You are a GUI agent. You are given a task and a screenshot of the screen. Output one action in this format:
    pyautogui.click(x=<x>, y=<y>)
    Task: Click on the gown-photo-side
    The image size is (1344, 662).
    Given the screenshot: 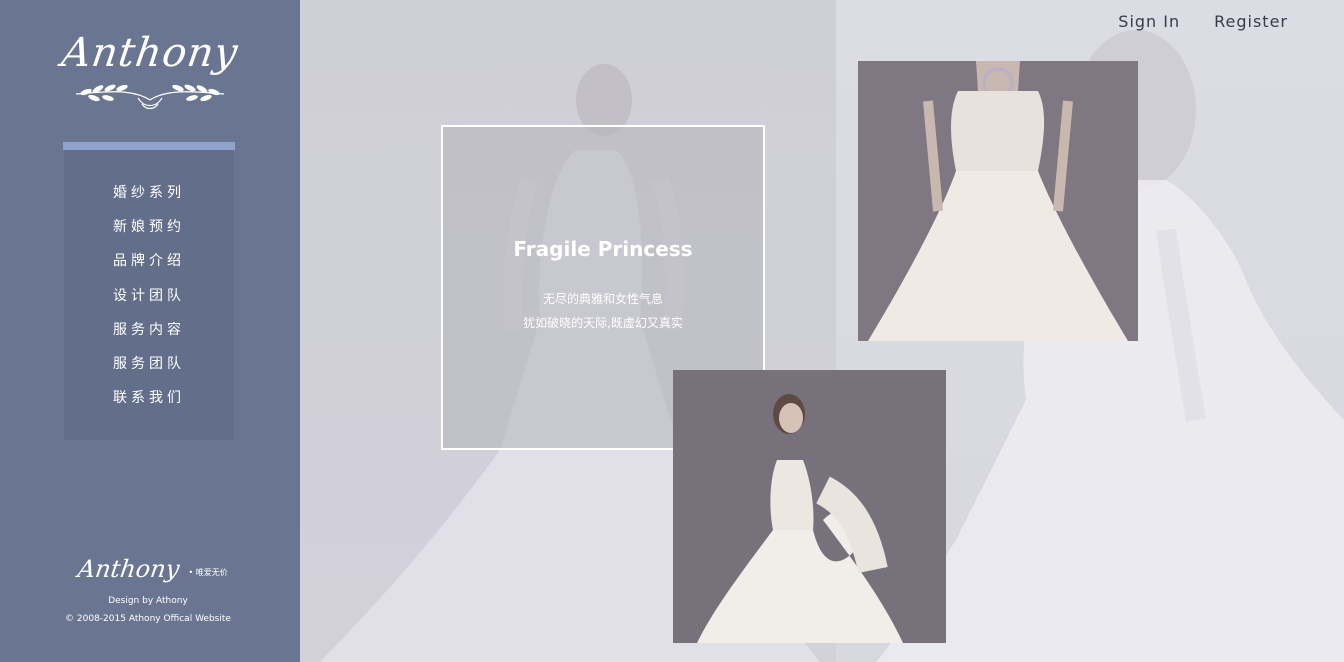 What is the action you would take?
    pyautogui.click(x=809, y=506)
    